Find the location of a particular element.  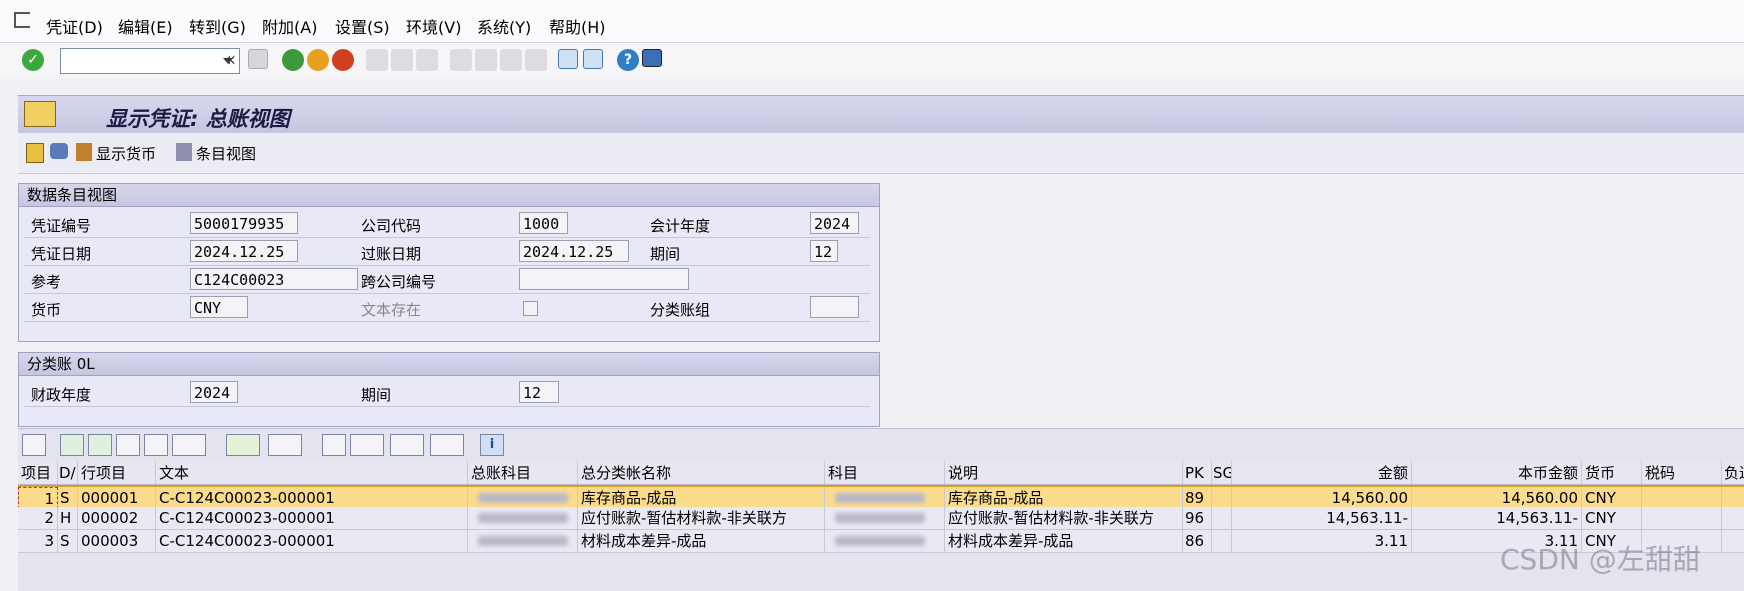

col-header-account: 科目 is located at coordinates (885, 473).